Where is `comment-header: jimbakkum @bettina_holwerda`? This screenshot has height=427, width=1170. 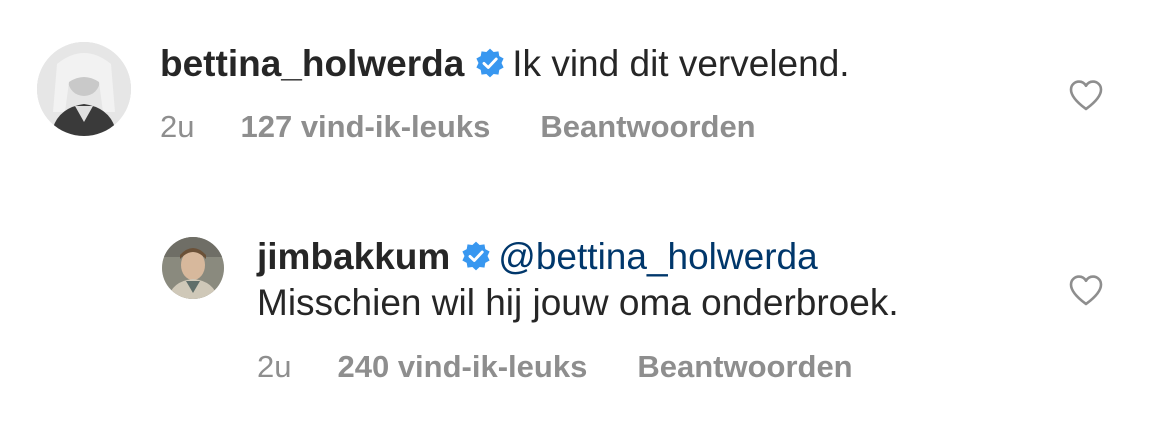
comment-header: jimbakkum @bettina_holwerda is located at coordinates (537, 257).